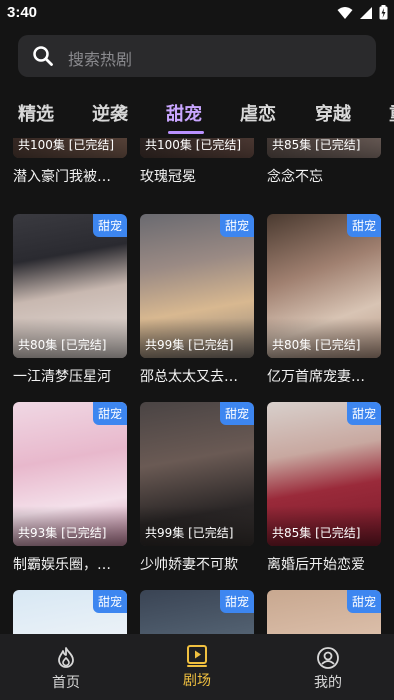  What do you see at coordinates (184, 113) in the screenshot?
I see `tab-sweet-romance: 甜宠` at bounding box center [184, 113].